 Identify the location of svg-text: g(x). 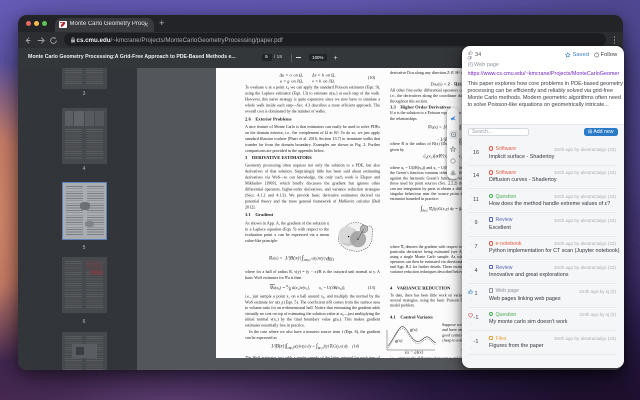
(399, 340).